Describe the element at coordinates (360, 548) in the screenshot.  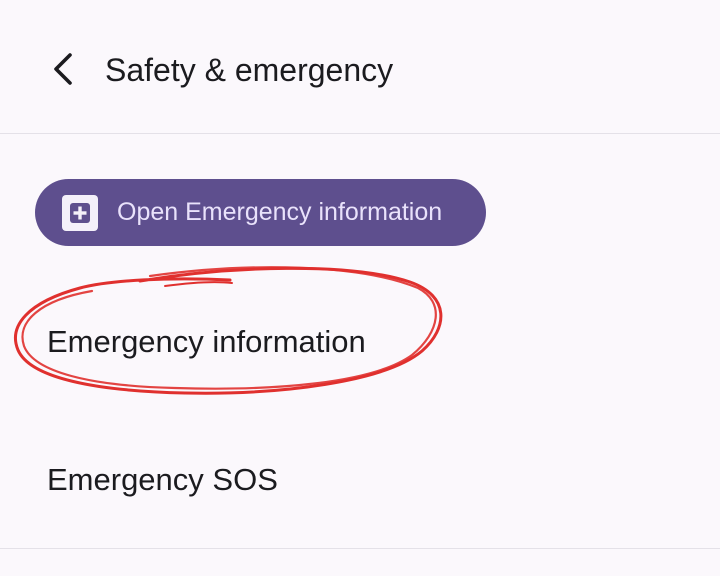
I see `list-divider` at that location.